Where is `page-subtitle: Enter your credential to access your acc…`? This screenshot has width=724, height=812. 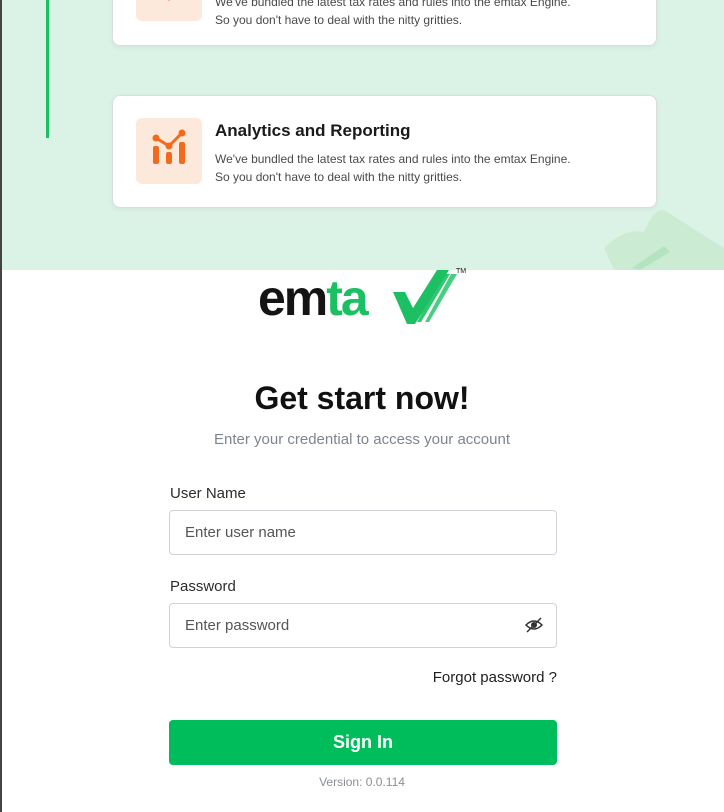
page-subtitle: Enter your credential to access your acc… is located at coordinates (362, 439).